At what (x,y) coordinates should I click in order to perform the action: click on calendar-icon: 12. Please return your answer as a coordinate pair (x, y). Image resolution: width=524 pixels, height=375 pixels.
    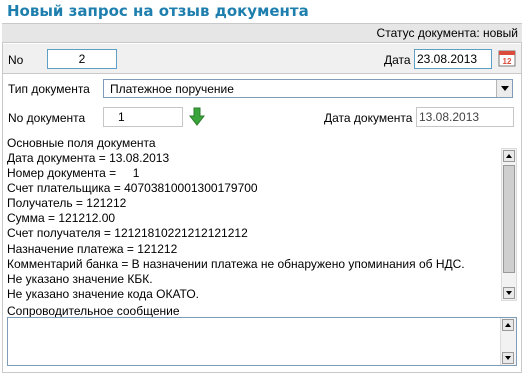
    Looking at the image, I should click on (507, 58).